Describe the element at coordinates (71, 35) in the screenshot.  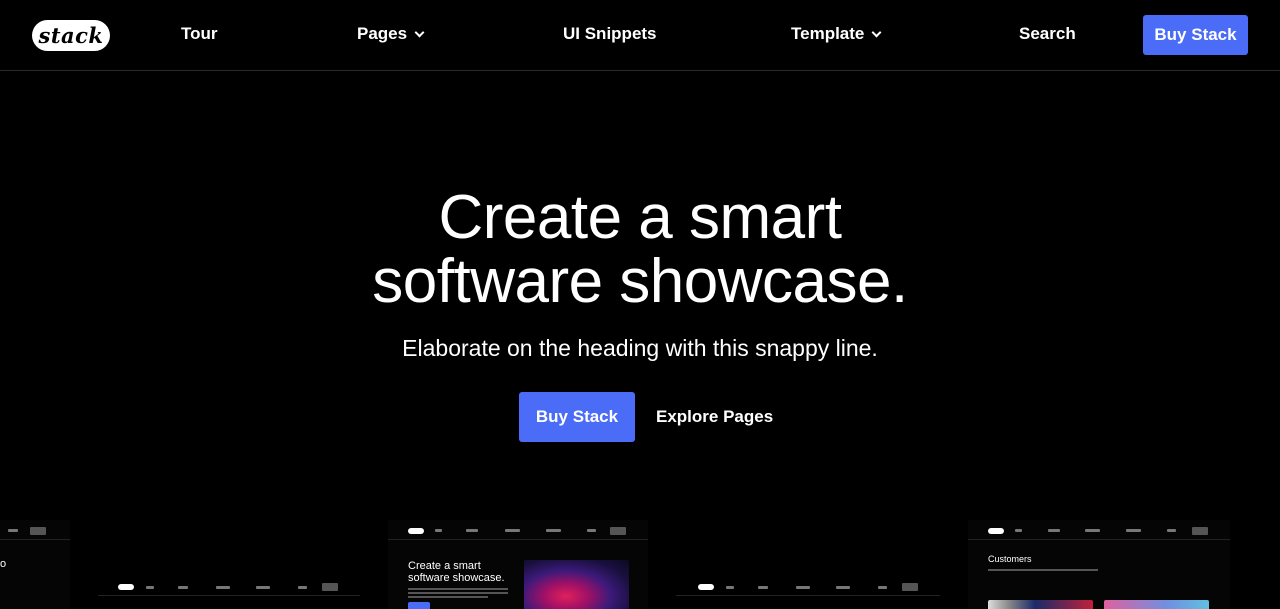
I see `stack-logo: stack` at that location.